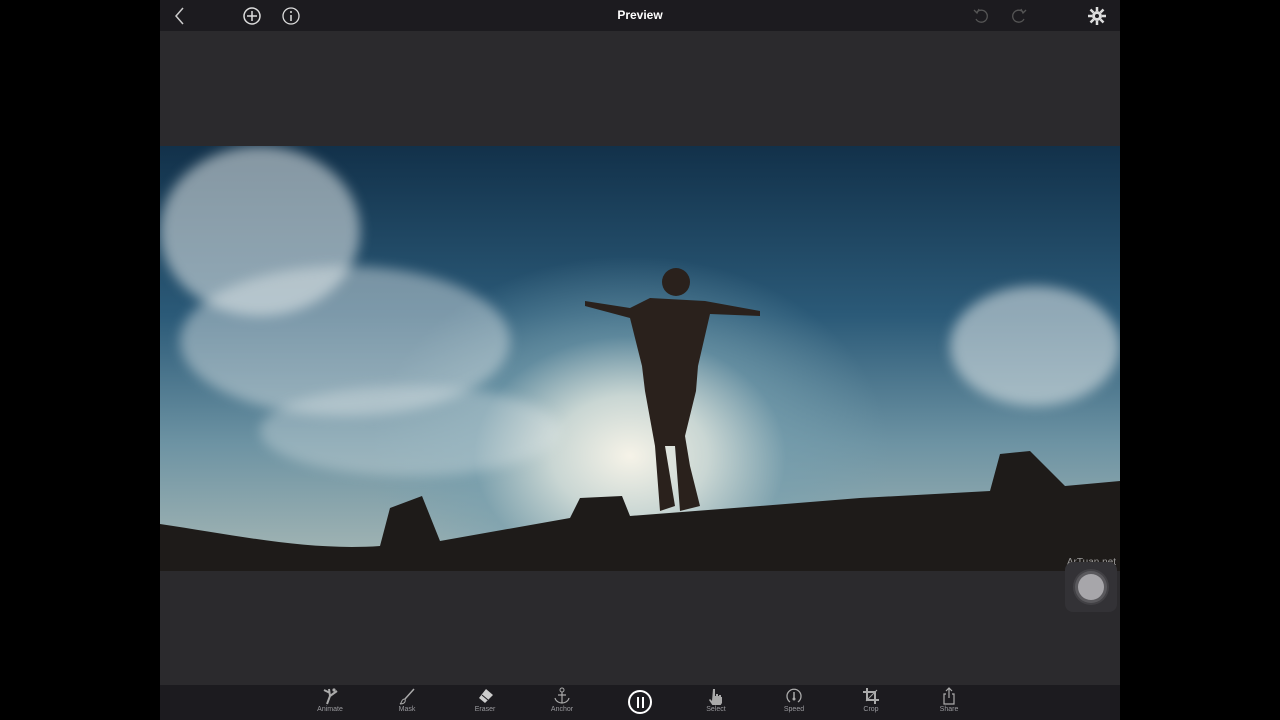  I want to click on pause-icon, so click(637, 702).